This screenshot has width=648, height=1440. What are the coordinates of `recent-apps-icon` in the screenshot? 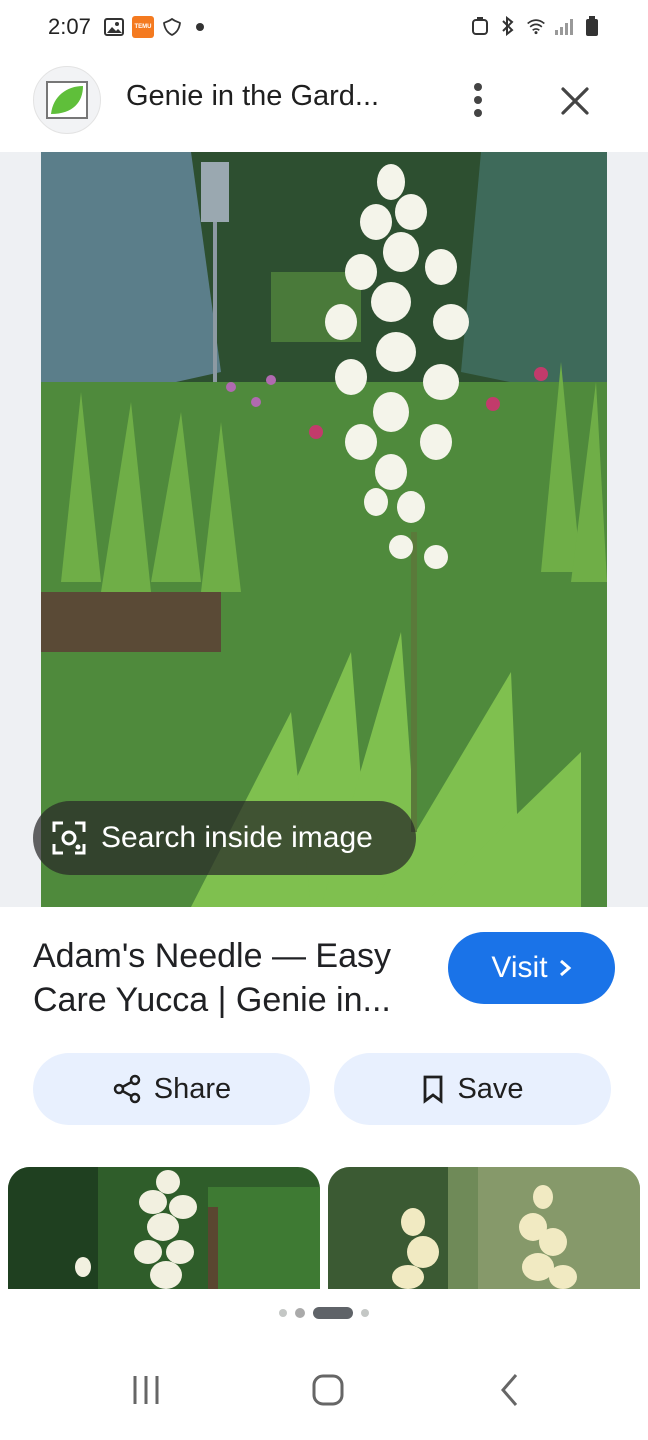 It's located at (146, 1390).